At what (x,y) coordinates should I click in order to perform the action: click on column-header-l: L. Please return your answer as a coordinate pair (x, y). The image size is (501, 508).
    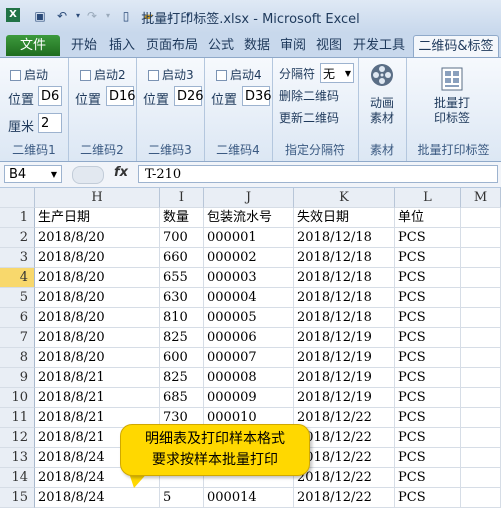
    Looking at the image, I should click on (428, 198).